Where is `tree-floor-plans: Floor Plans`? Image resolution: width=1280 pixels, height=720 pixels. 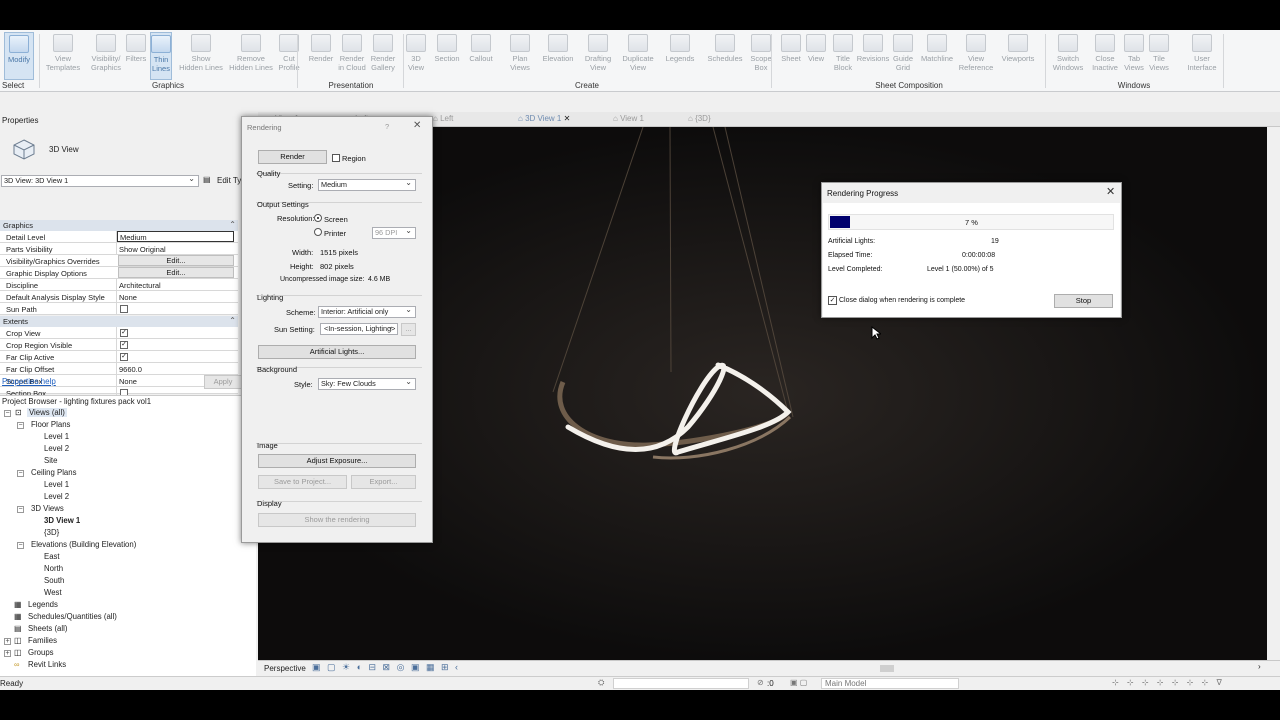
tree-floor-plans: Floor Plans is located at coordinates (50, 424).